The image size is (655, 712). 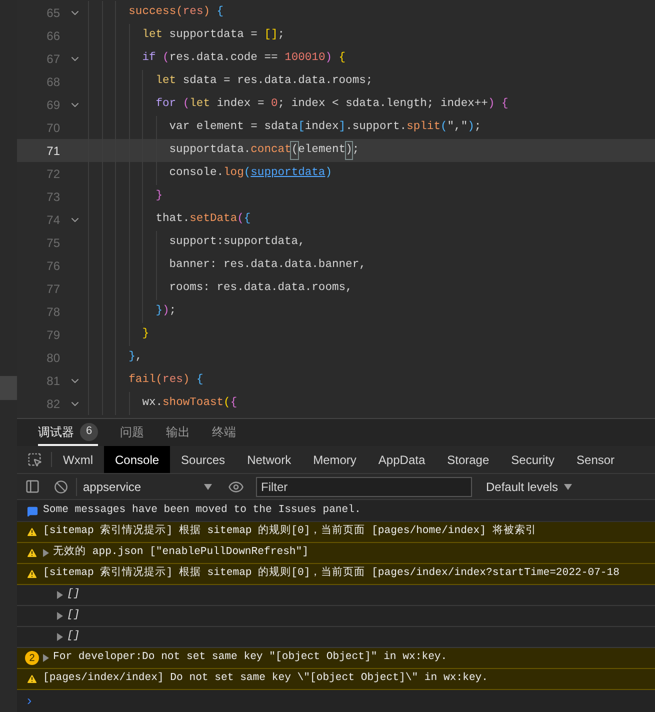 What do you see at coordinates (53, 312) in the screenshot?
I see `line-number: 78` at bounding box center [53, 312].